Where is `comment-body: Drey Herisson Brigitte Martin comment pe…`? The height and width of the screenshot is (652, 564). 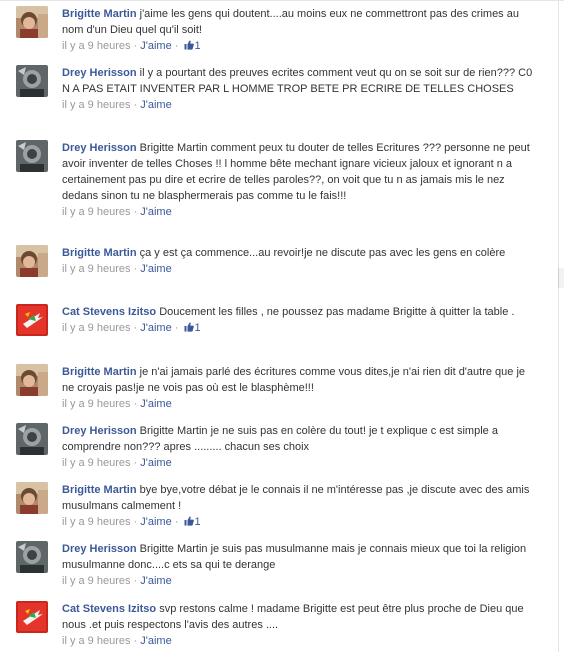 comment-body: Drey Herisson Brigitte Martin comment pe… is located at coordinates (299, 179).